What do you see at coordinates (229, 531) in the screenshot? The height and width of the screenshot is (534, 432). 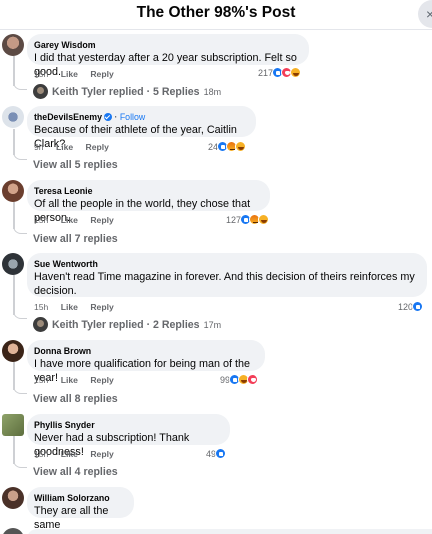 I see `comment-bubble` at bounding box center [229, 531].